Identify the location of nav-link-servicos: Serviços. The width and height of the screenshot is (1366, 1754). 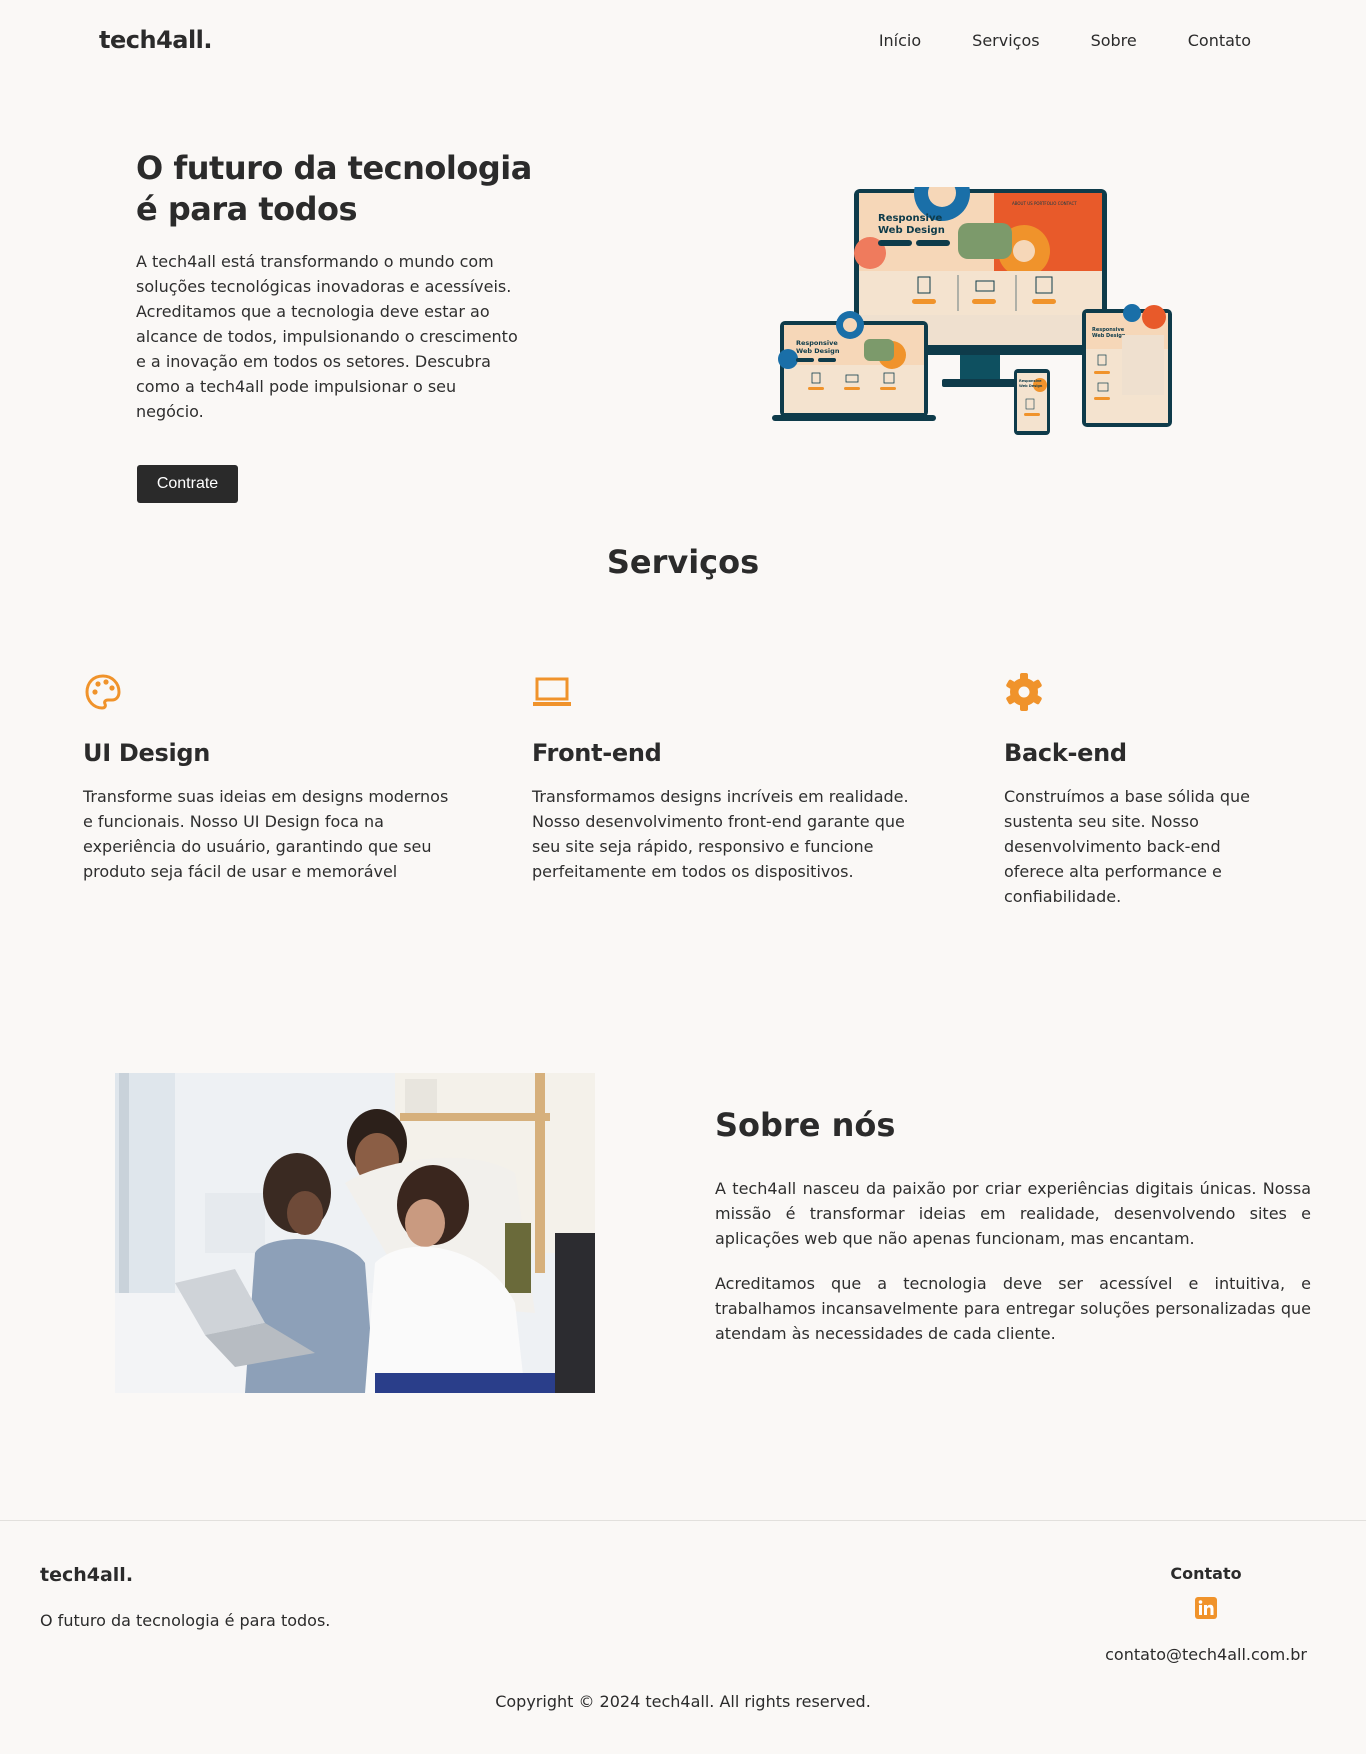
(1005, 40).